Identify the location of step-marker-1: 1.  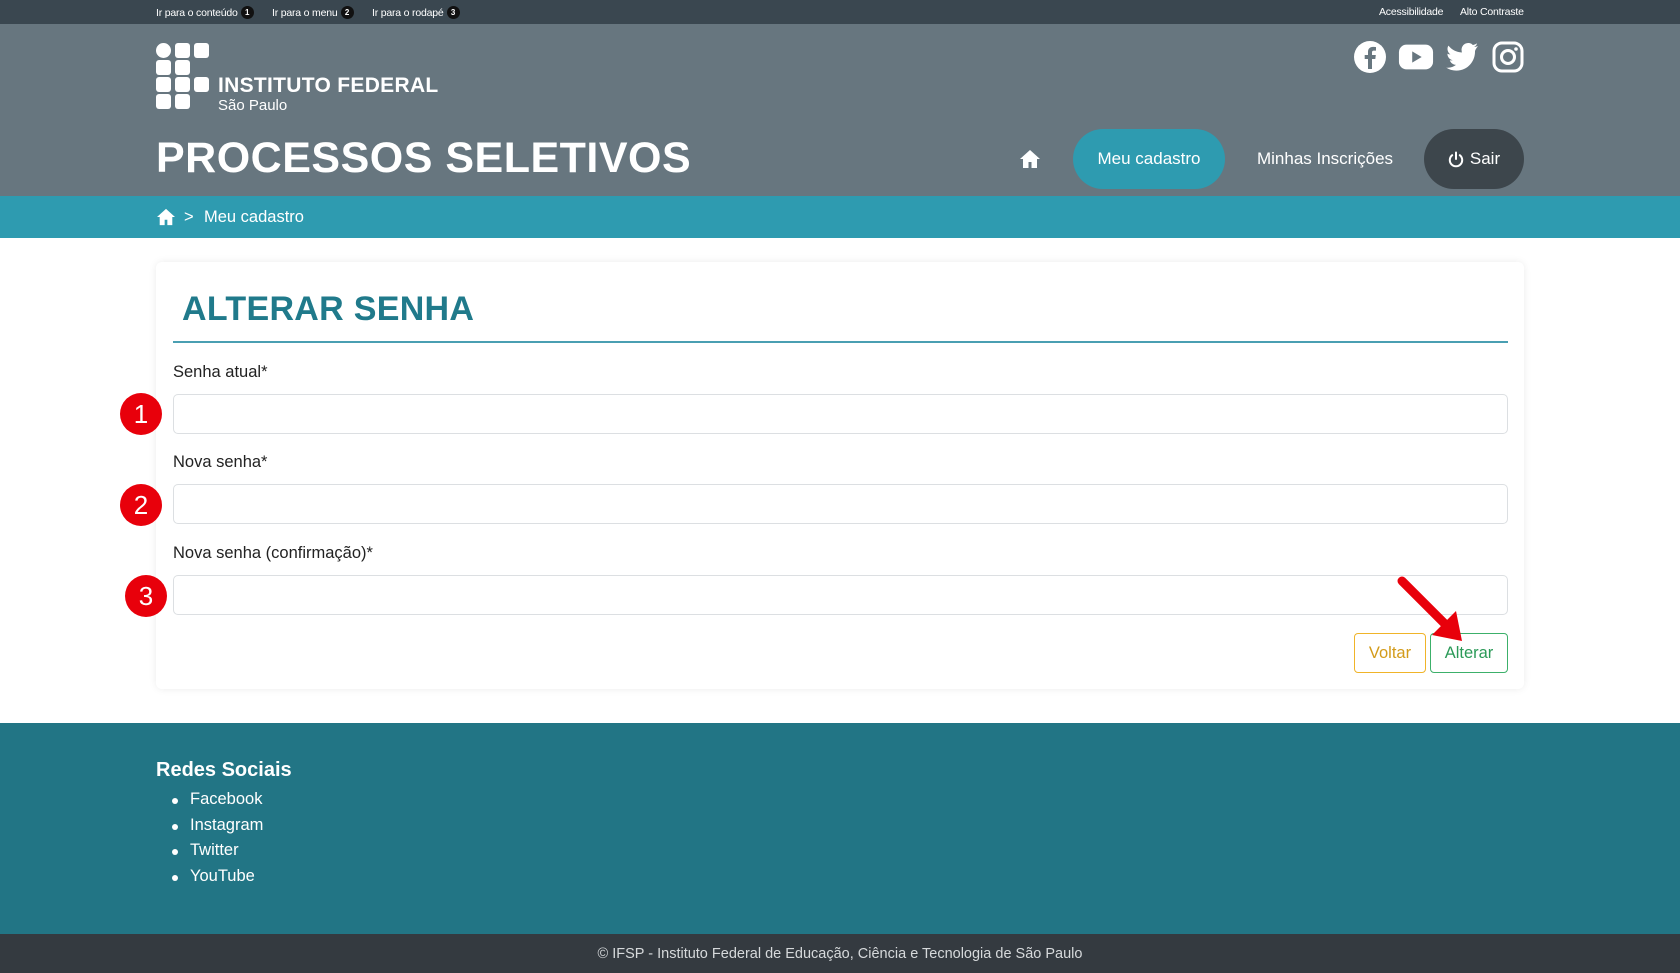
(141, 414).